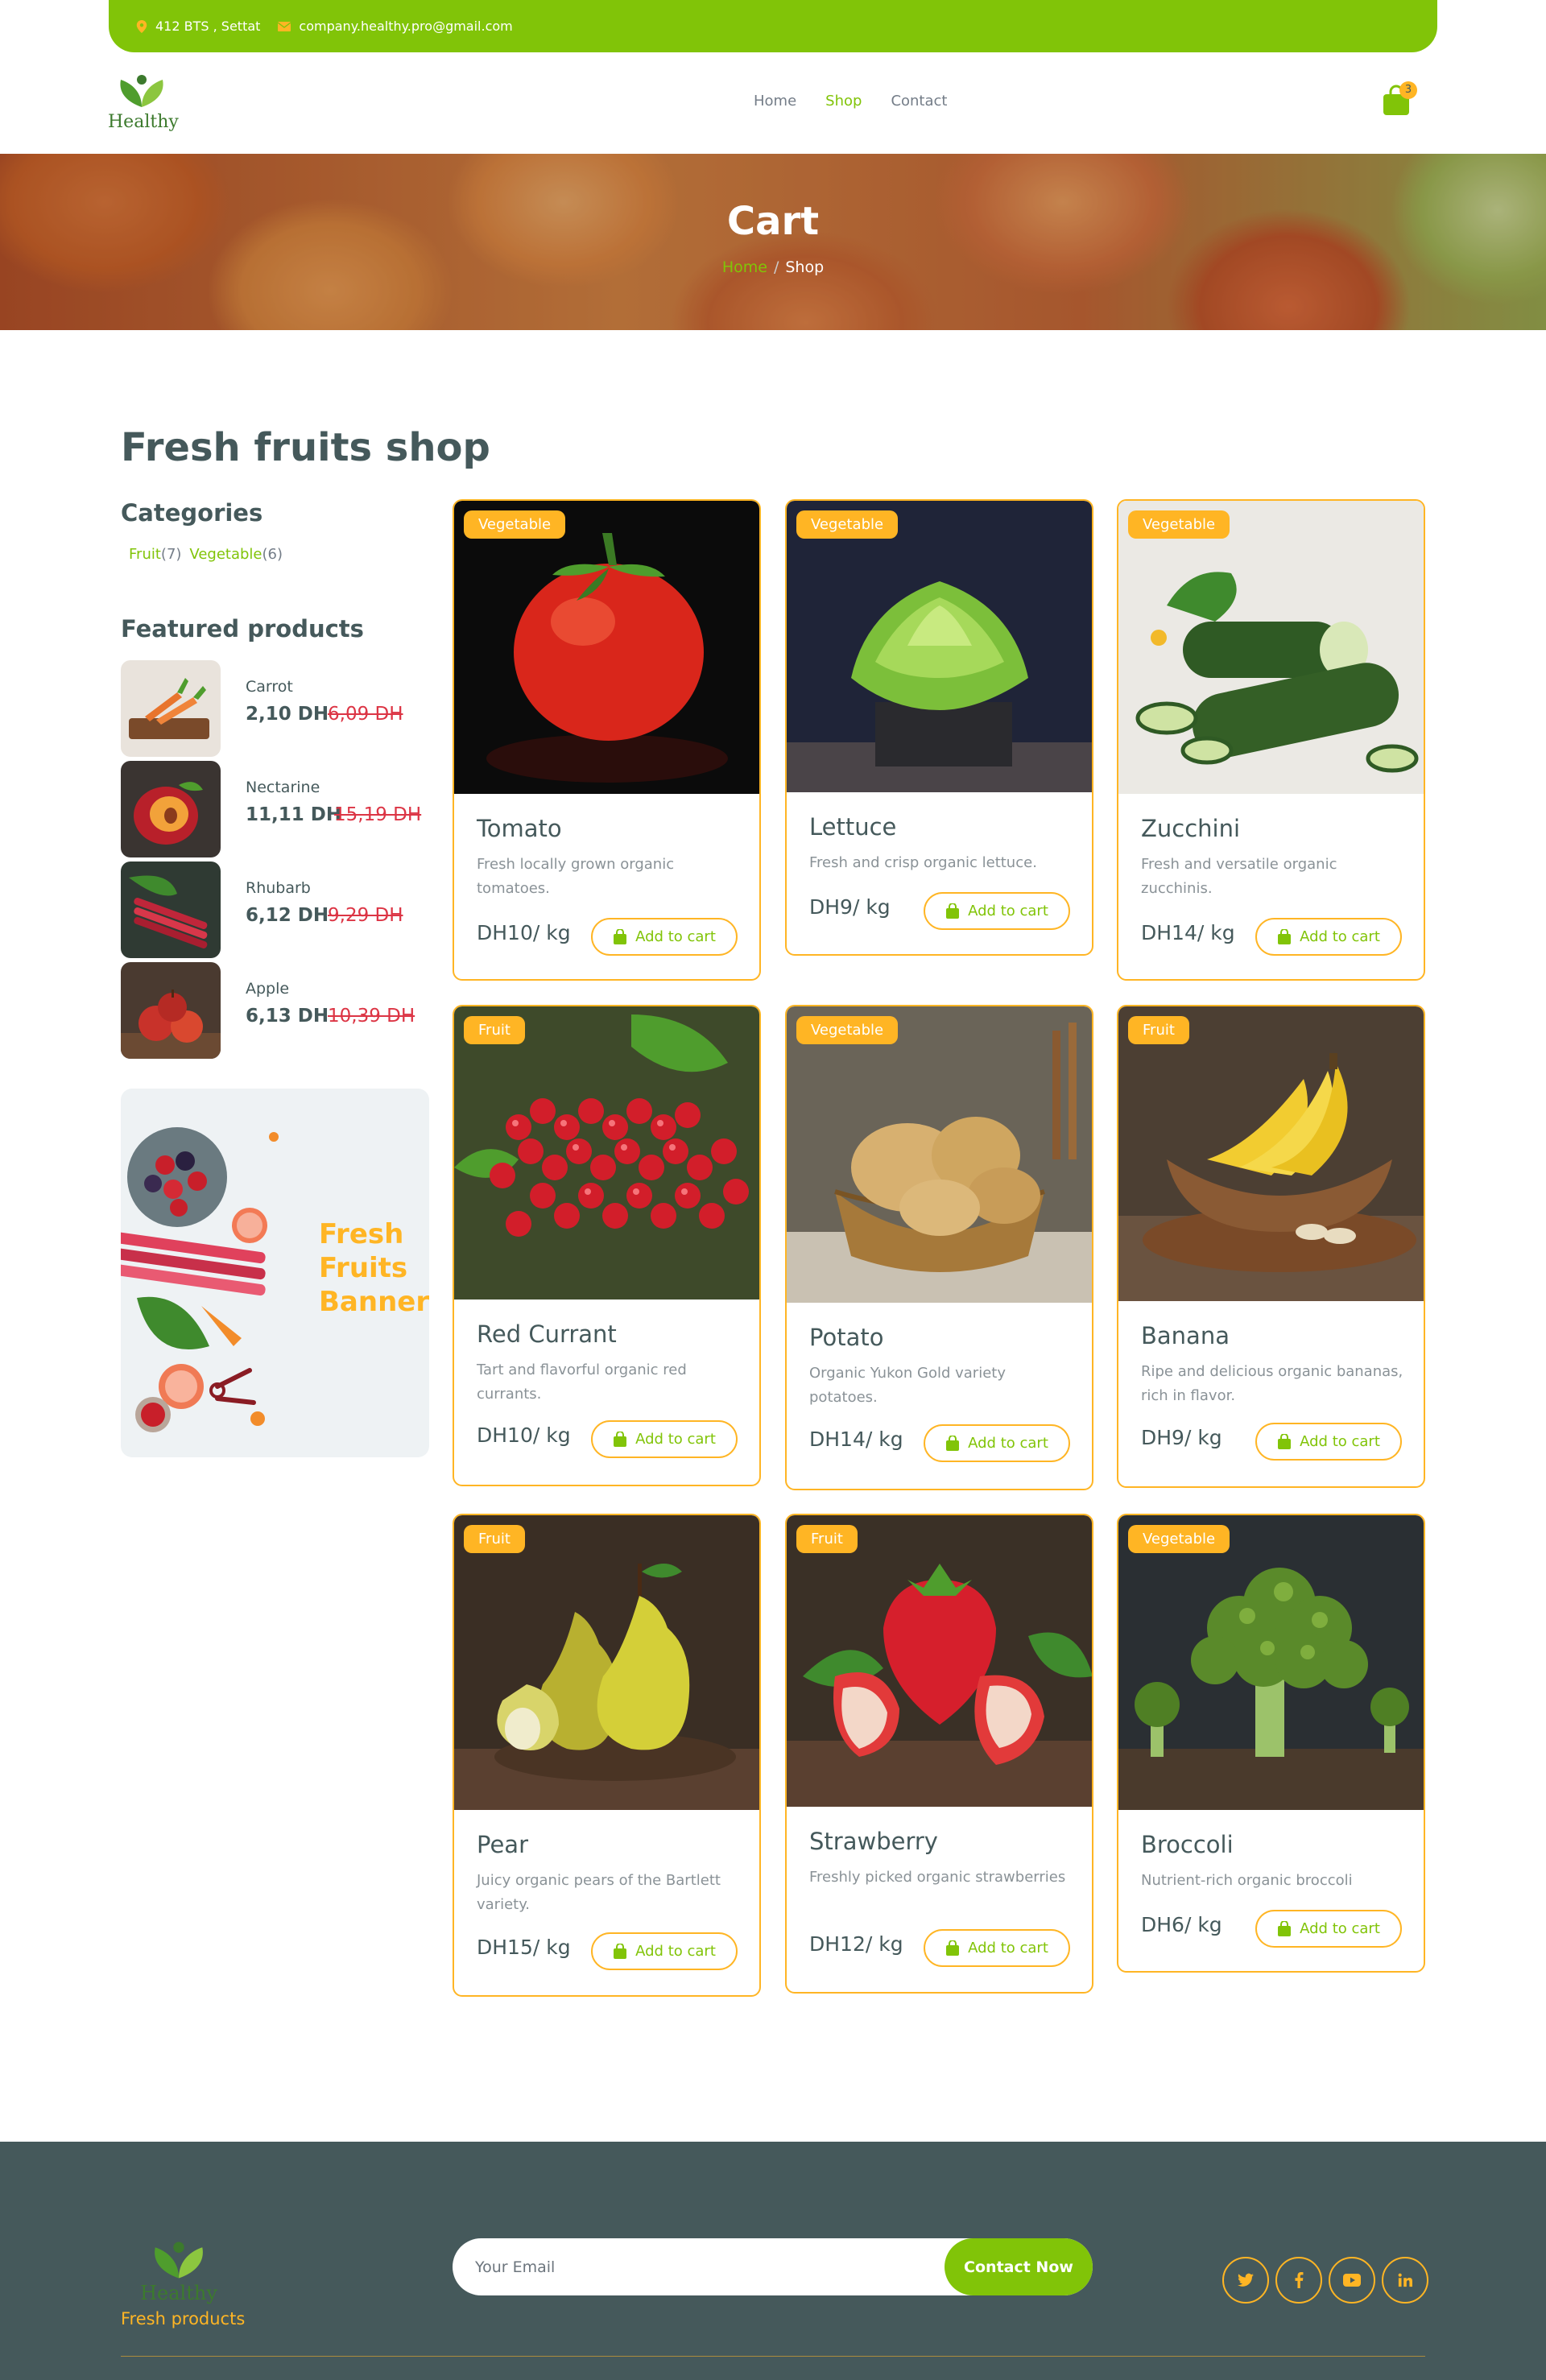  Describe the element at coordinates (1185, 1336) in the screenshot. I see `product-title: Banana` at that location.